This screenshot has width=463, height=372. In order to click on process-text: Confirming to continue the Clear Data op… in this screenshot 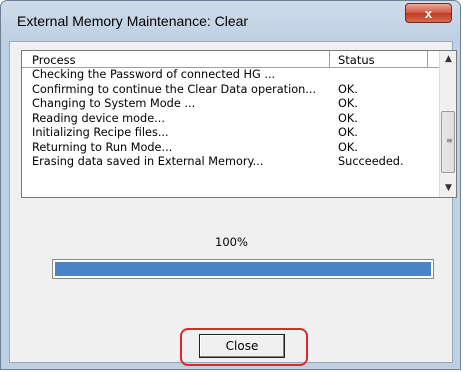, I will do `click(174, 89)`.